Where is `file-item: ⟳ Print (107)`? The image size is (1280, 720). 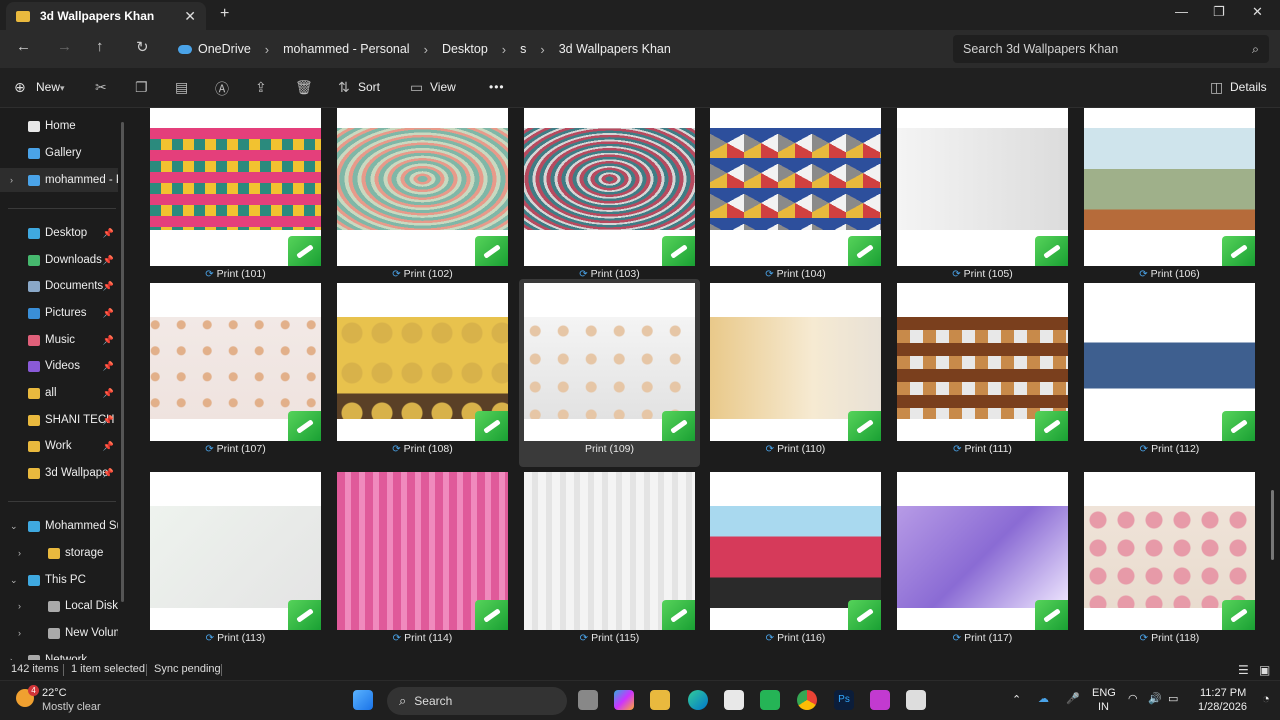
file-item: ⟳ Print (107) is located at coordinates (235, 371).